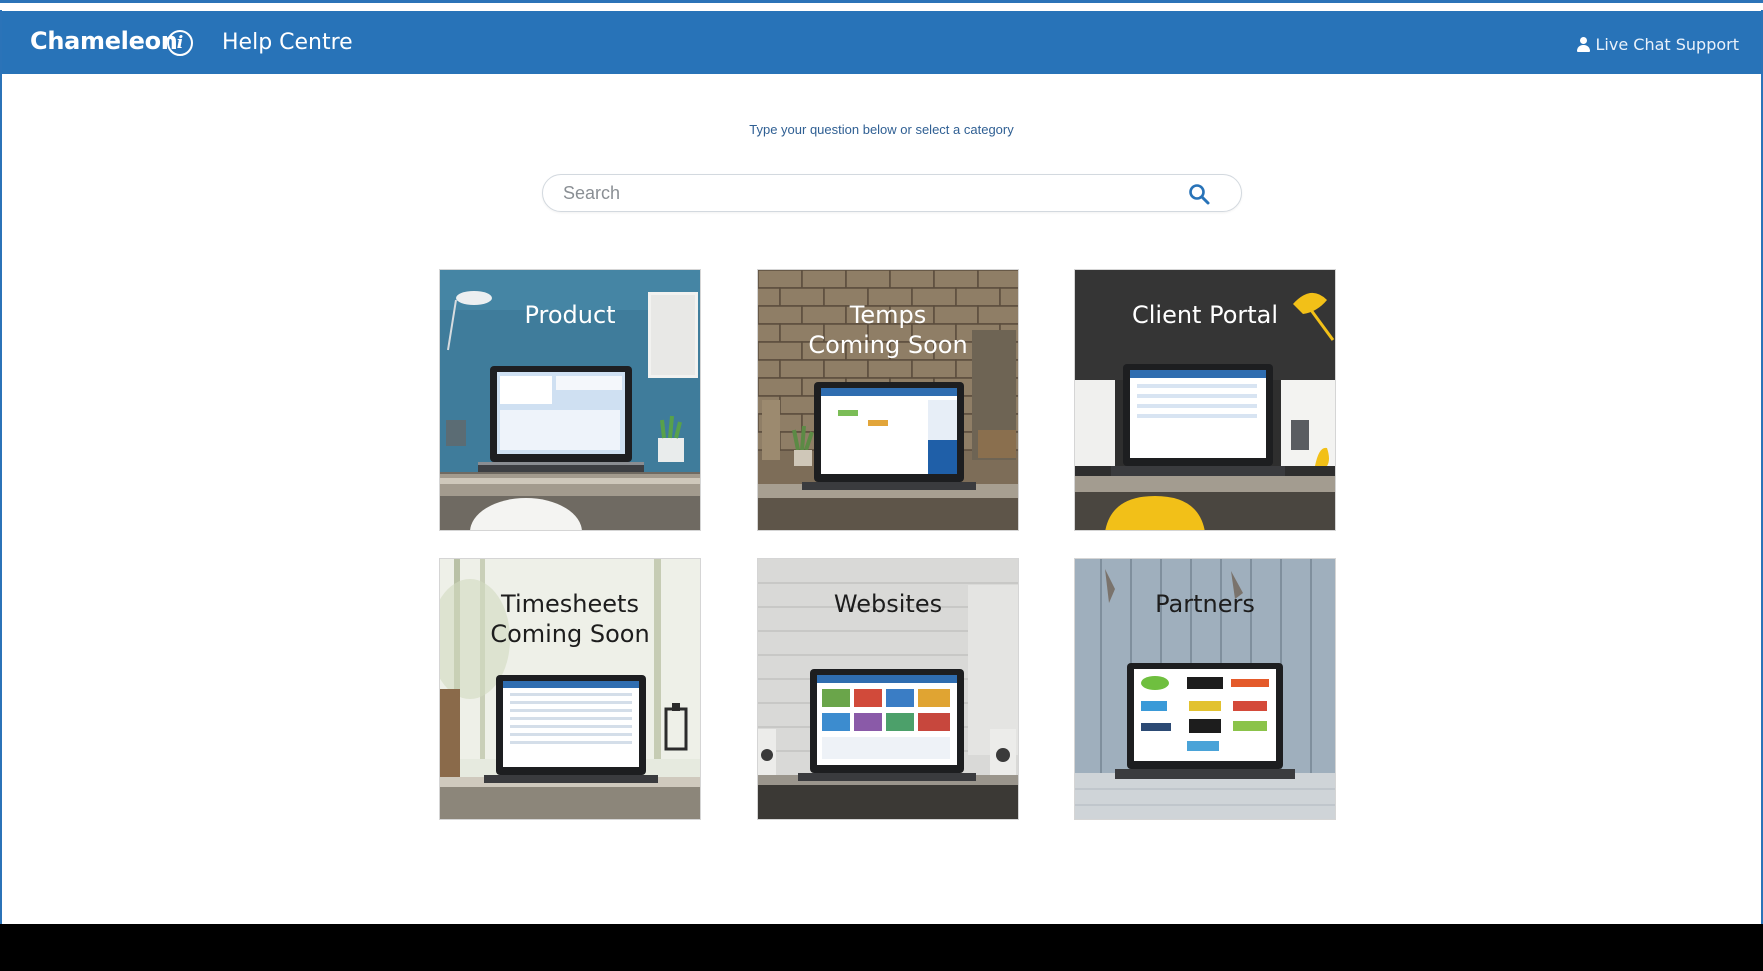 The height and width of the screenshot is (971, 1763). What do you see at coordinates (888, 604) in the screenshot?
I see `category-title: Websites` at bounding box center [888, 604].